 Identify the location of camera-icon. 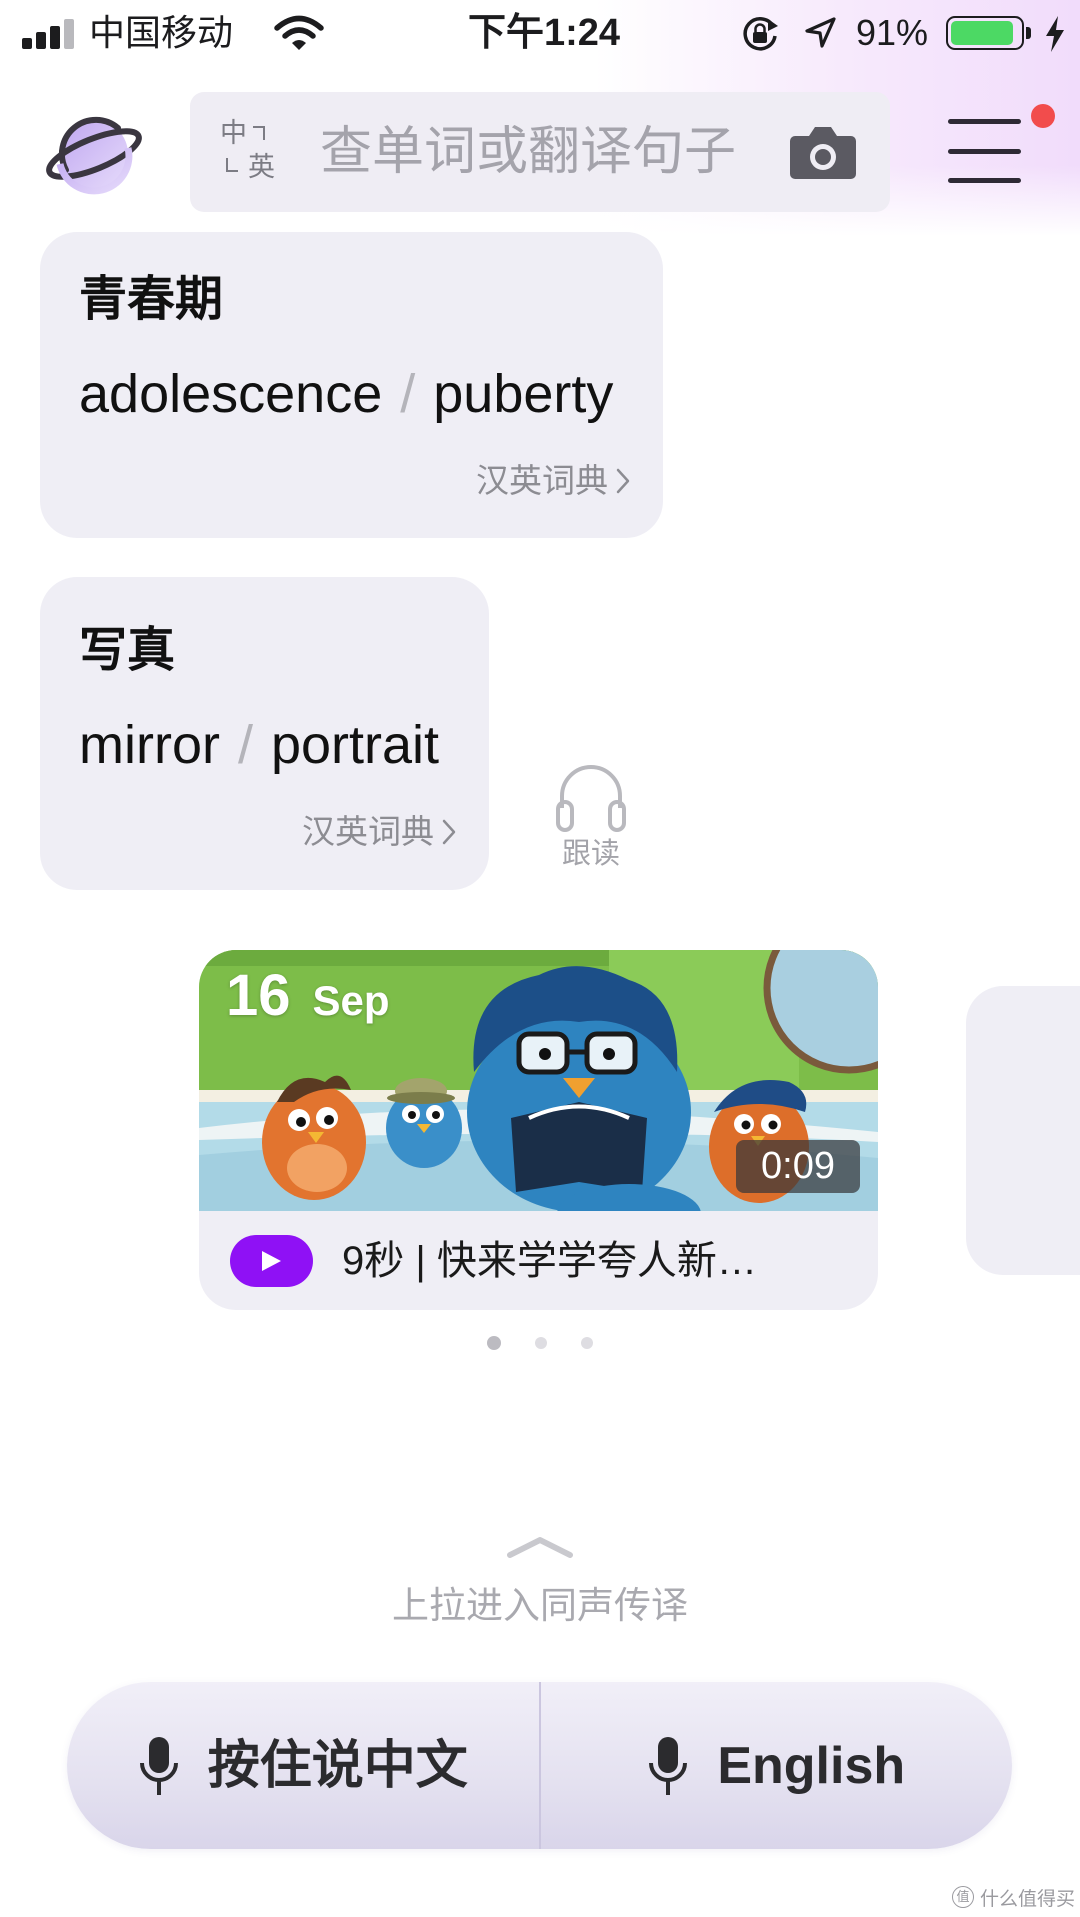
(823, 152).